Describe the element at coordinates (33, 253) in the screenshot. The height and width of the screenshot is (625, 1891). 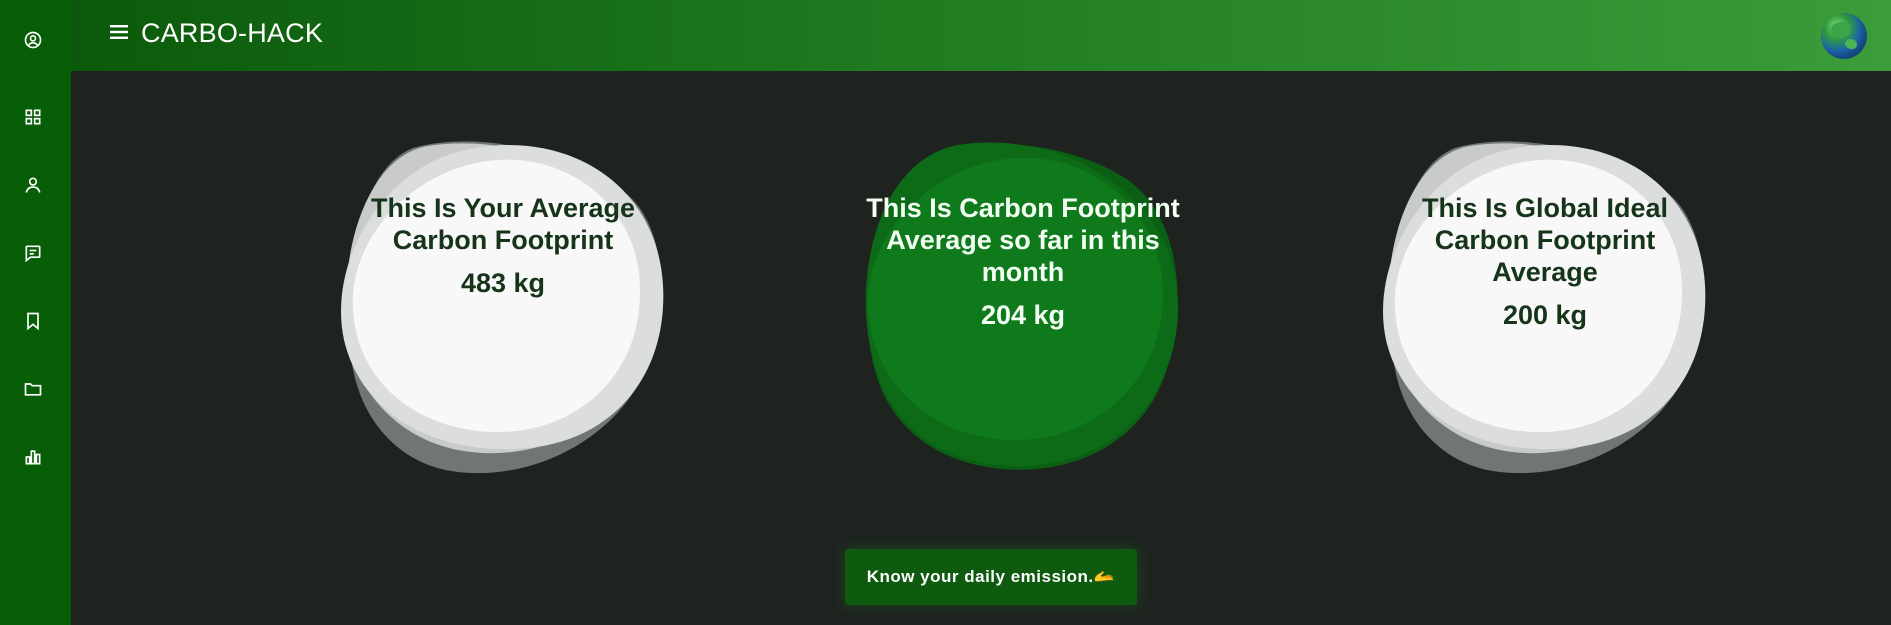
I see `message-icon` at that location.